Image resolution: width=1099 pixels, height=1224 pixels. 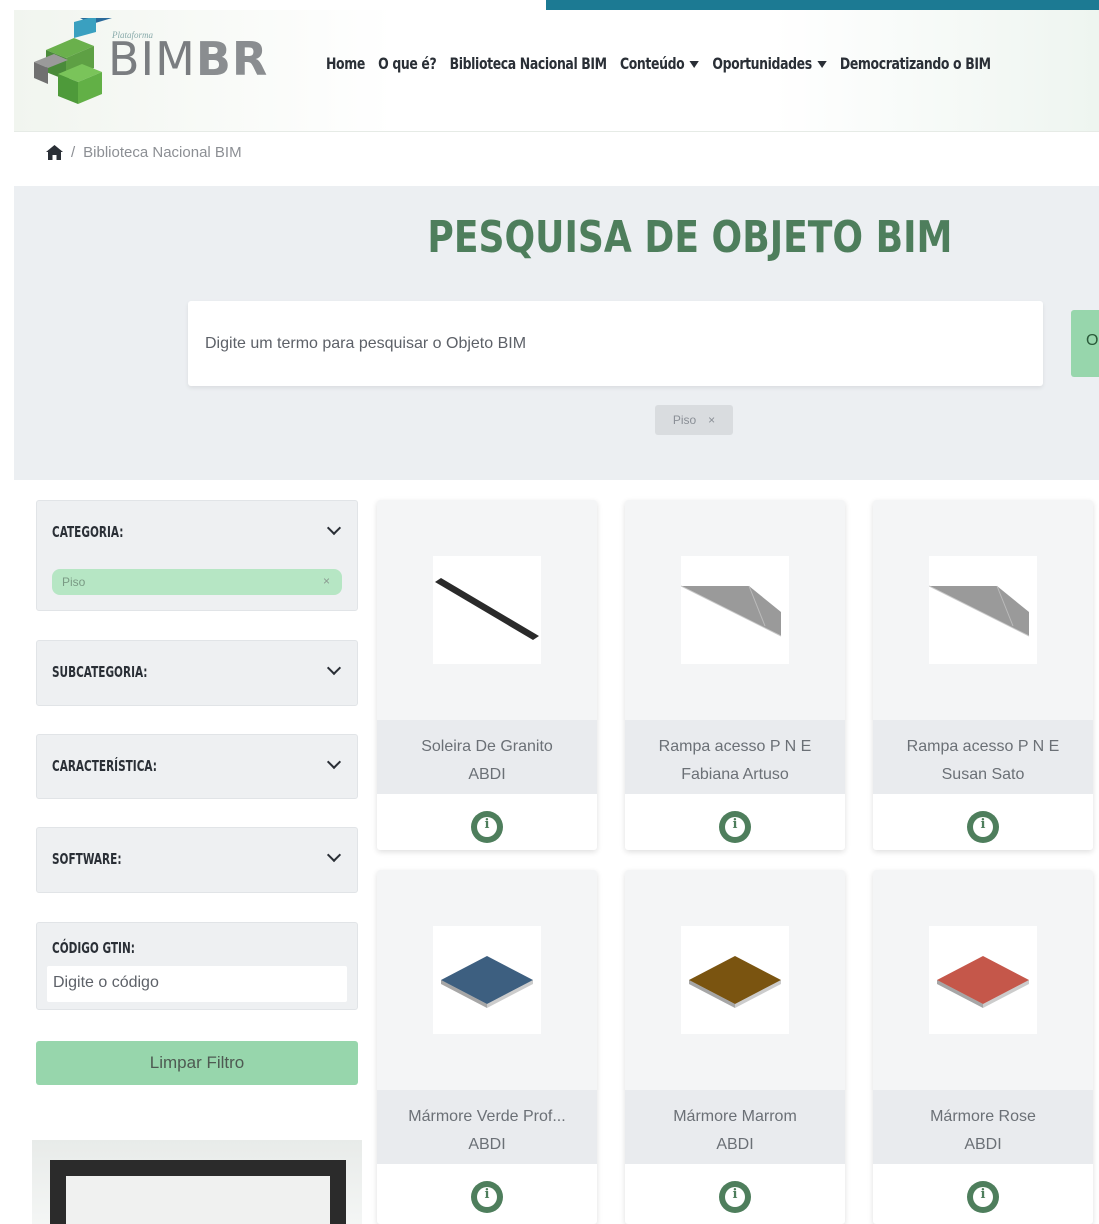 I want to click on card-author: Susan Sato, so click(x=983, y=774).